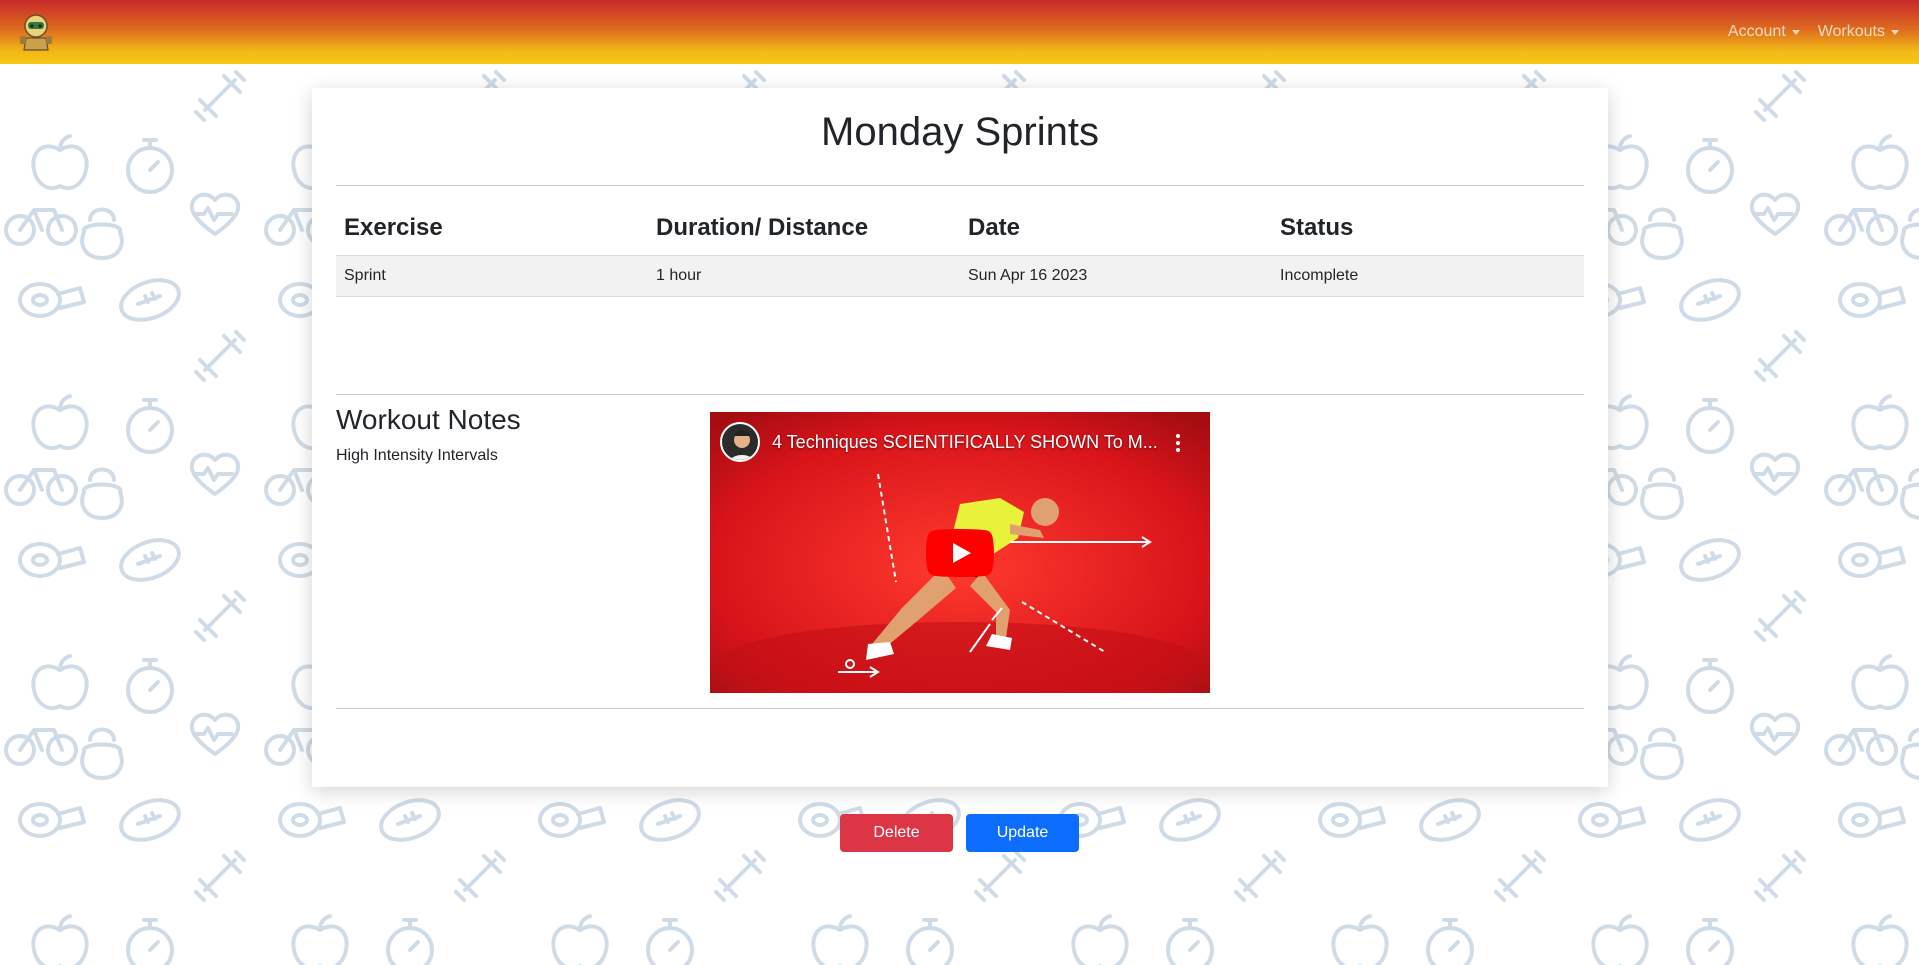 The image size is (1919, 965). What do you see at coordinates (428, 419) in the screenshot?
I see `notes-heading: Workout Notes` at bounding box center [428, 419].